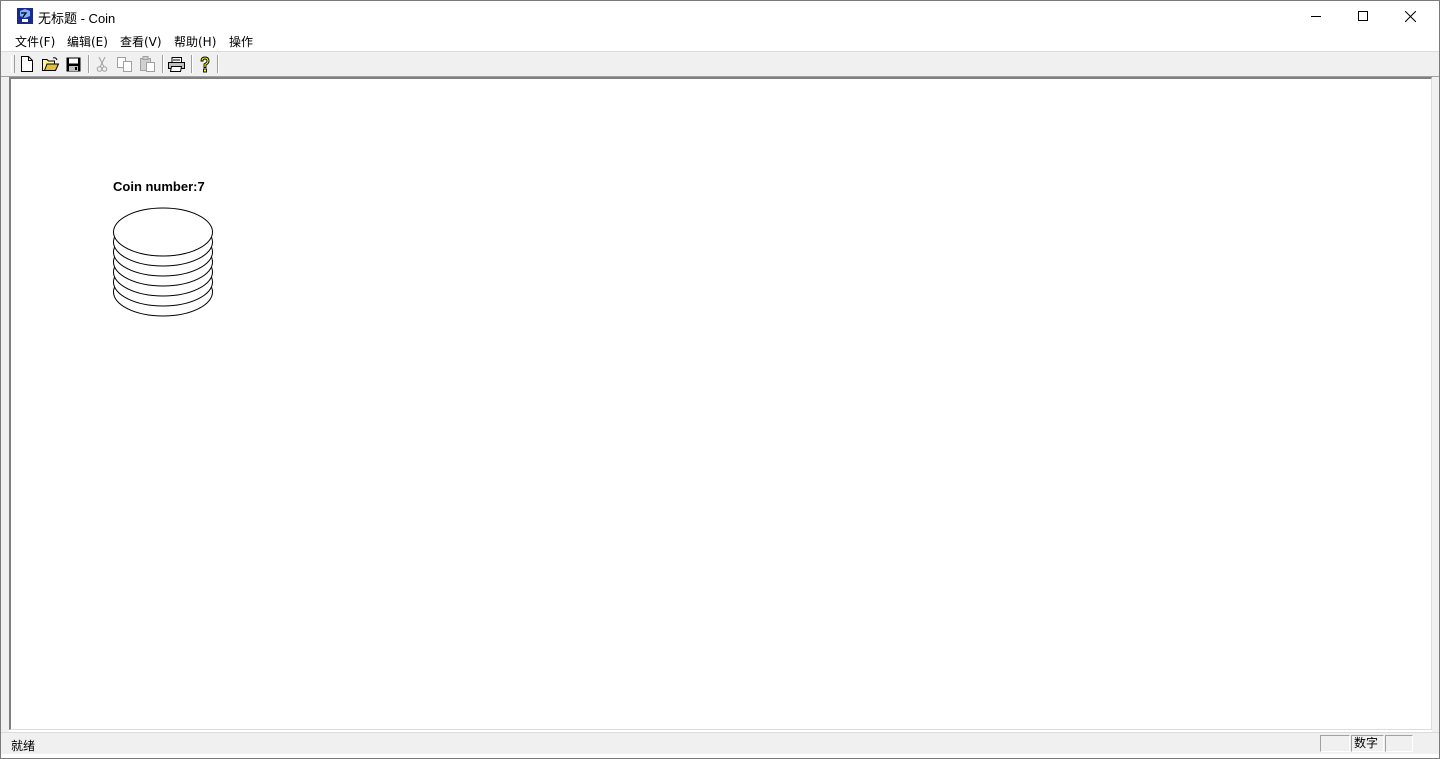 This screenshot has width=1440, height=759. Describe the element at coordinates (35, 41) in the screenshot. I see `menu-file: 文件(F)` at that location.